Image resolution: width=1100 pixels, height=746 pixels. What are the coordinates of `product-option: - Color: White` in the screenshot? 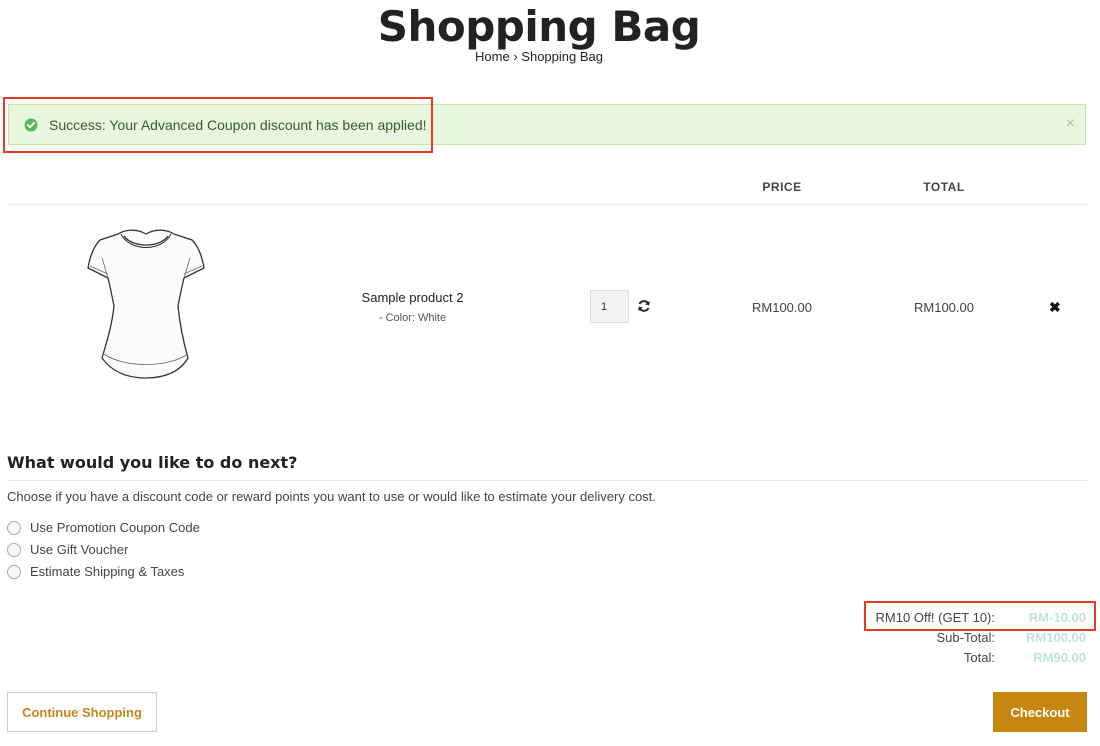 It's located at (412, 318).